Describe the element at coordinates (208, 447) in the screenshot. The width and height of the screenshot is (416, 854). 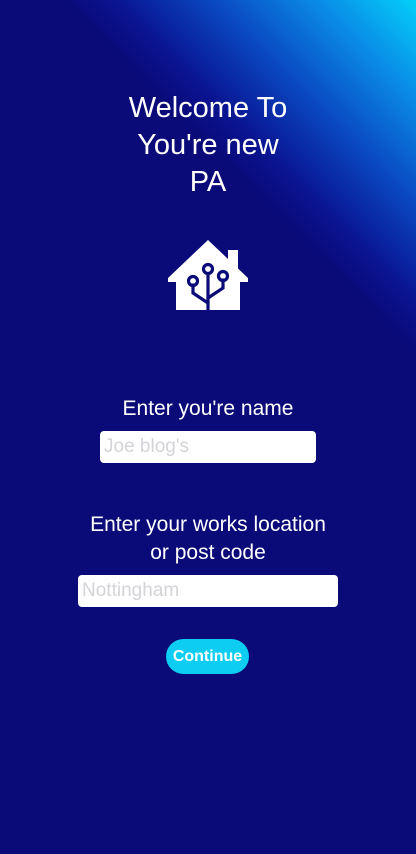
I see `name-input` at that location.